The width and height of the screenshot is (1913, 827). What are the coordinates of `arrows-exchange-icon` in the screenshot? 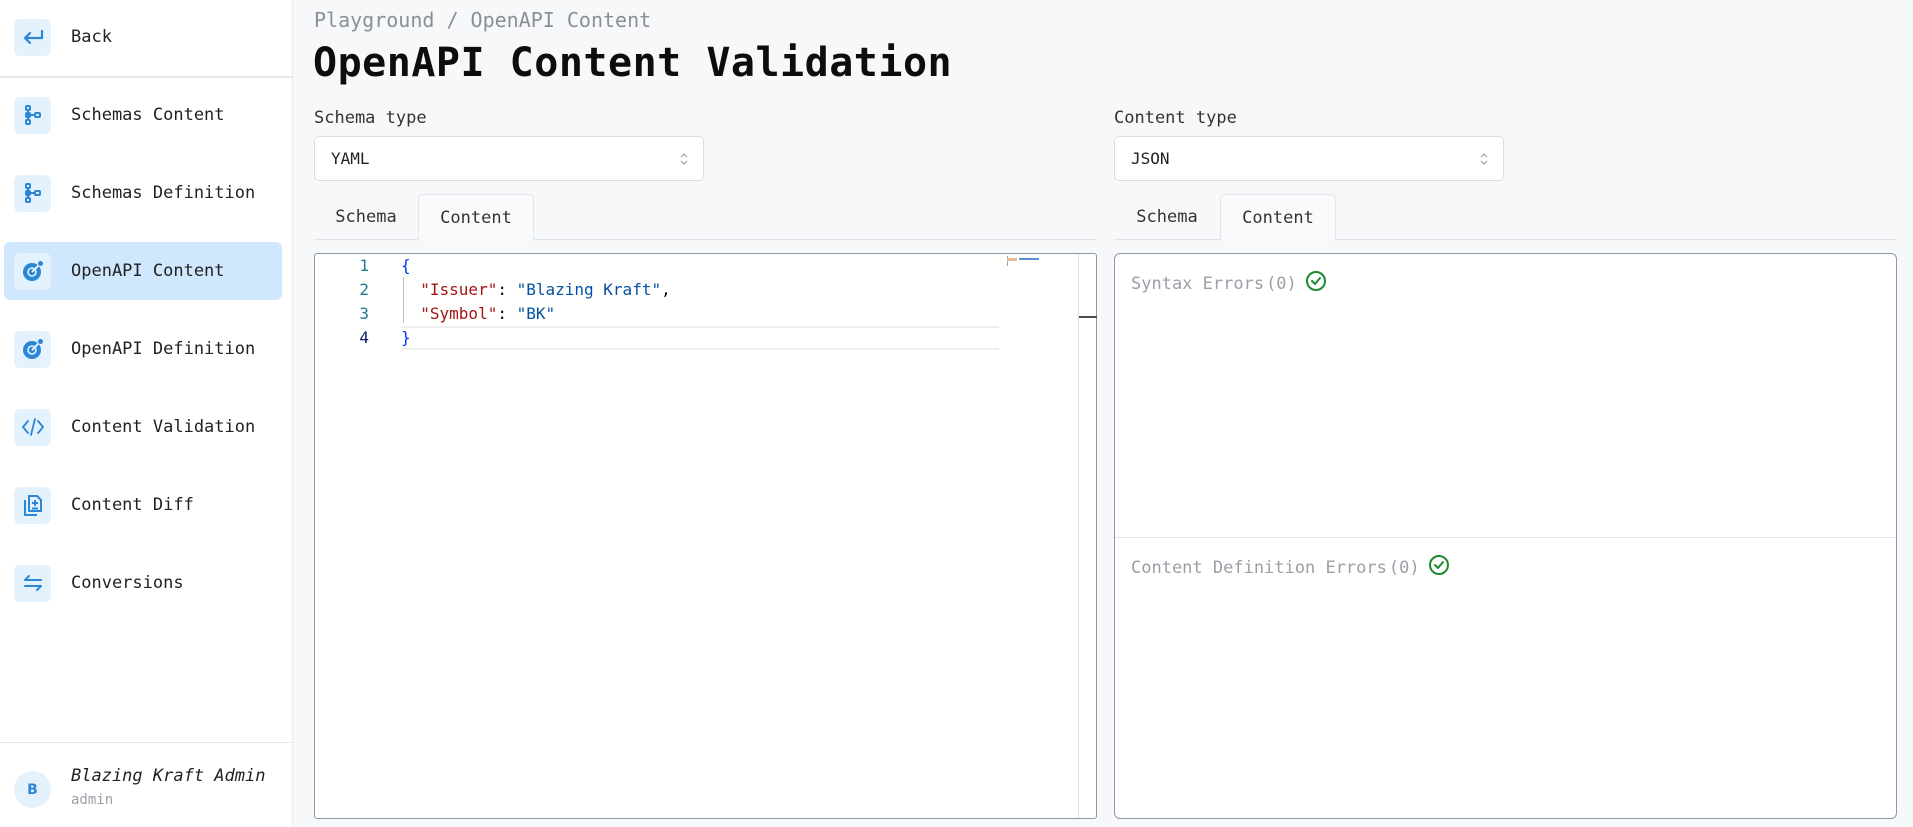 It's located at (32, 583).